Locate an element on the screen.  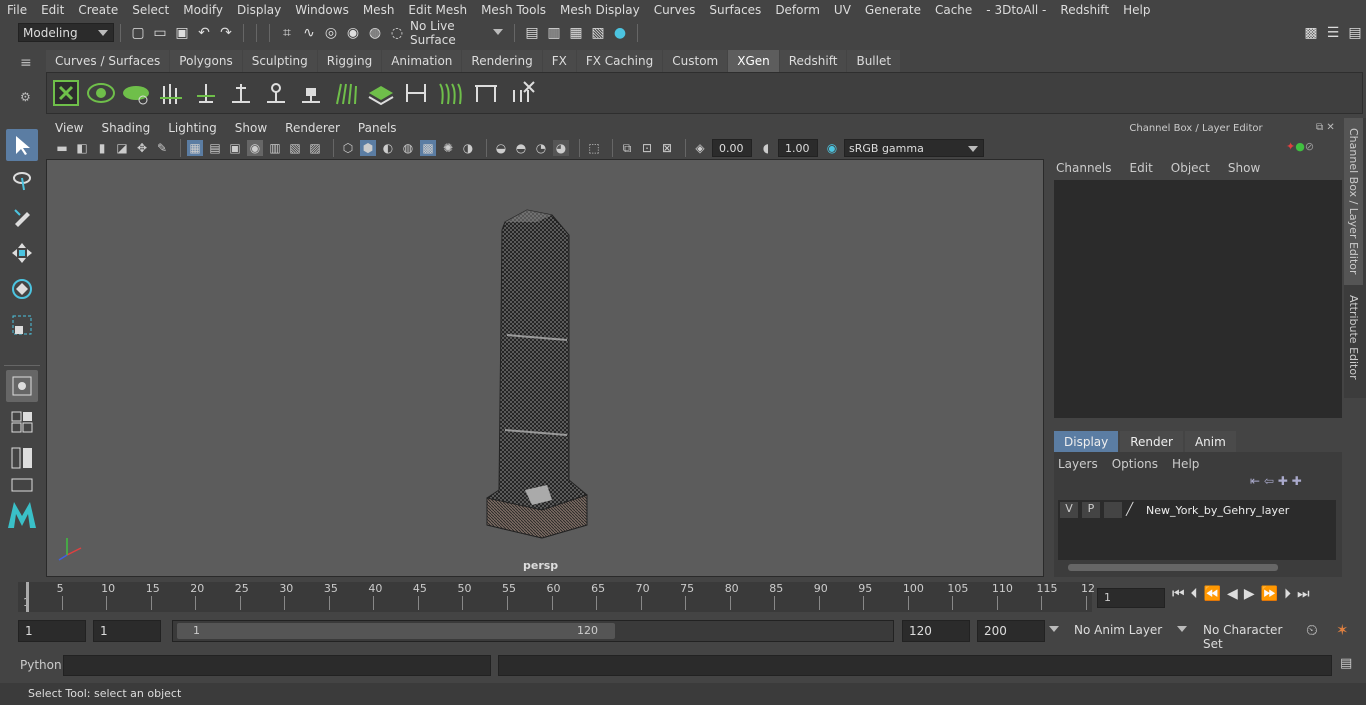
grease-pencil-icon: ✎ is located at coordinates (162, 148).